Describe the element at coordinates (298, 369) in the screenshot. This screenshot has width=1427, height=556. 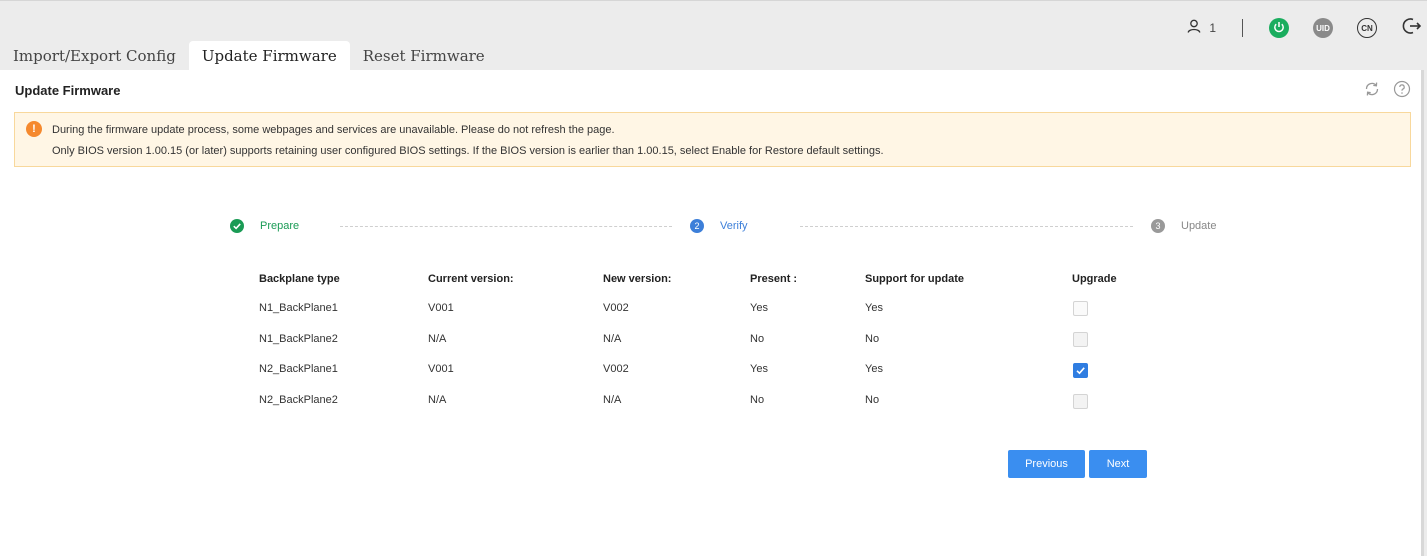
I see `table-cell: N2_BackPlane1` at that location.